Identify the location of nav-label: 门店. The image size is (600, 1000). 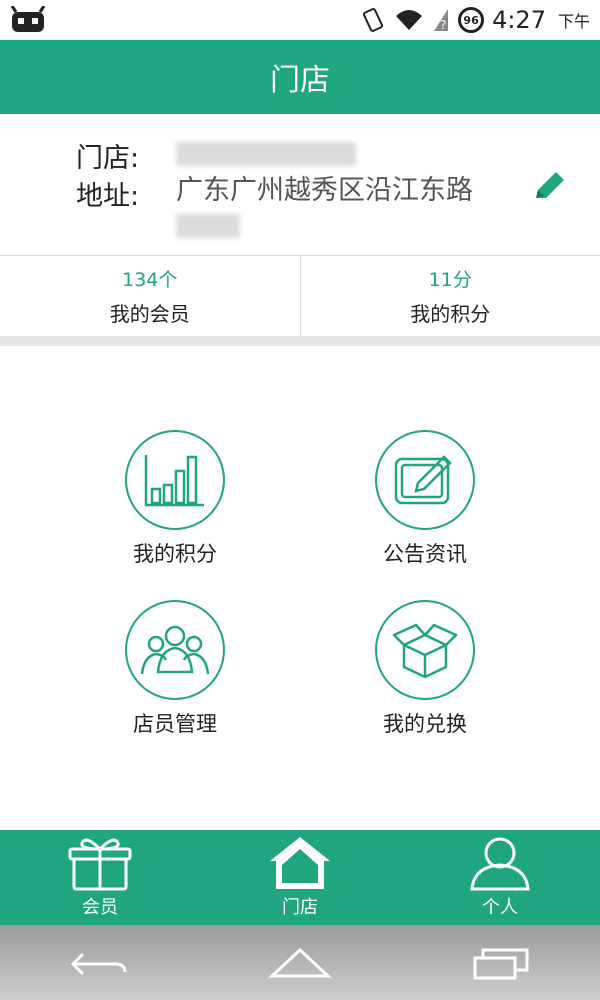
(300, 907).